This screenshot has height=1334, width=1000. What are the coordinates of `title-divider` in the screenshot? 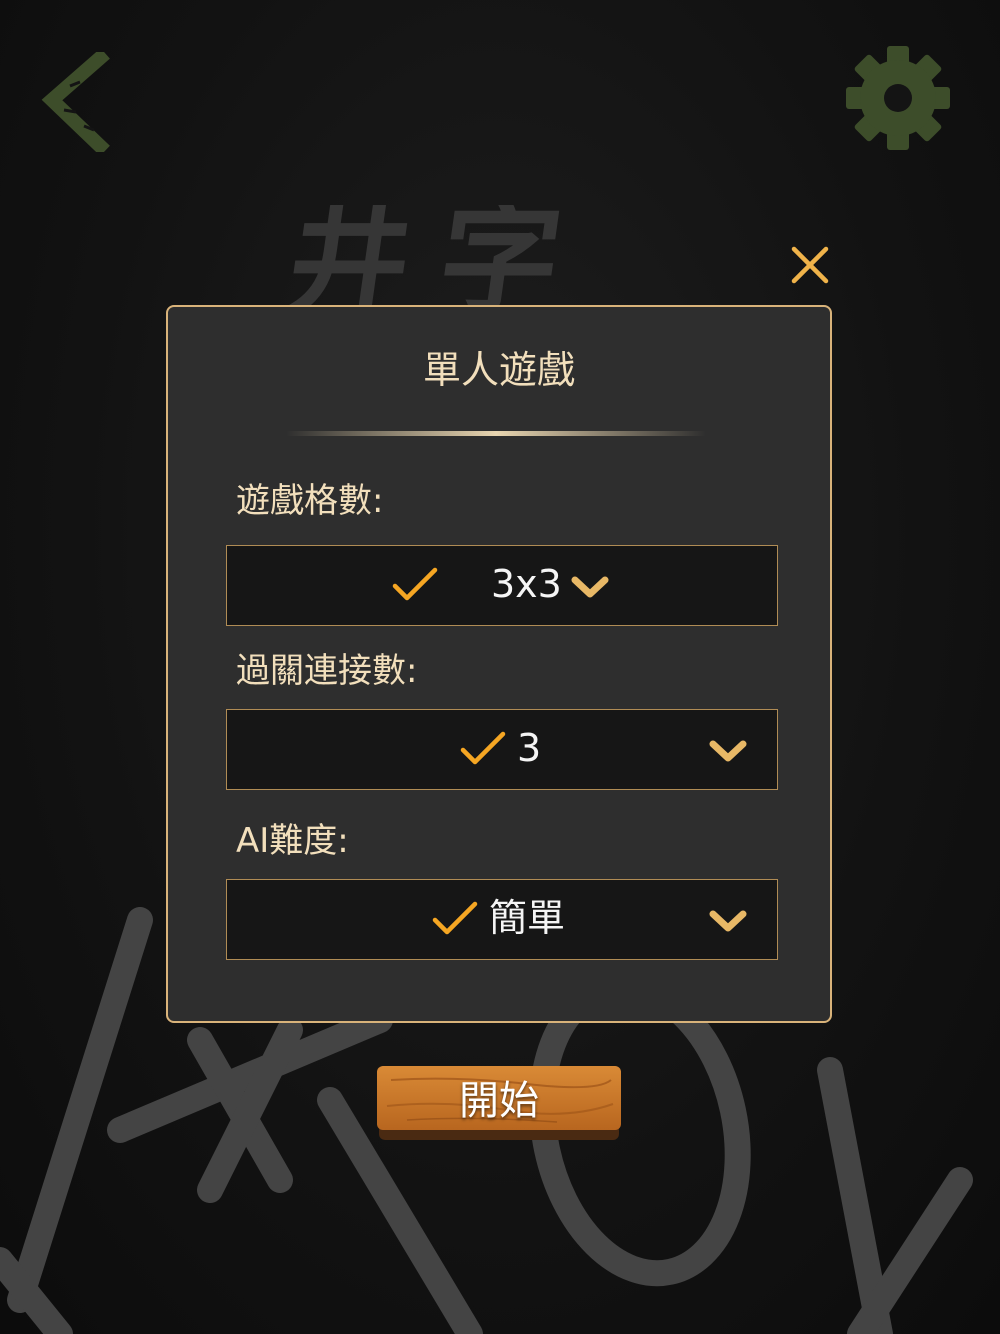 It's located at (496, 433).